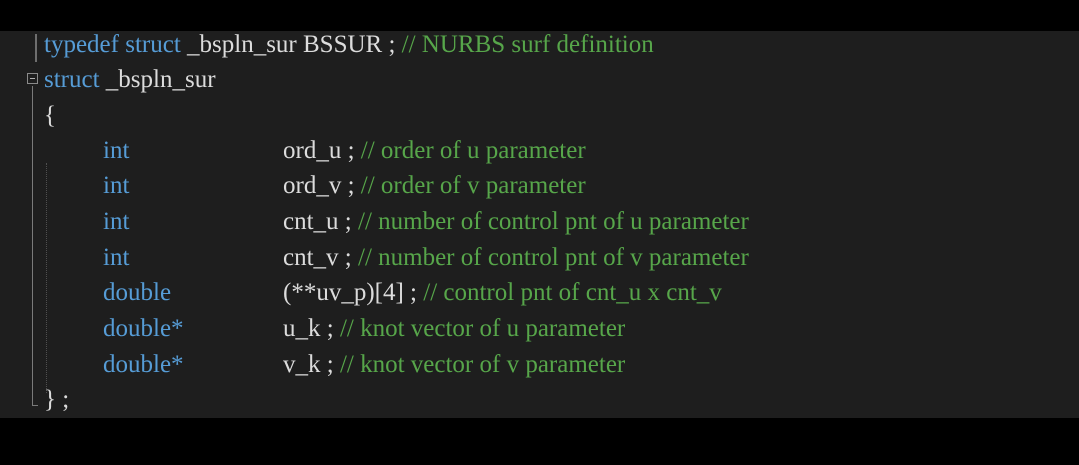 The image size is (1079, 465). I want to click on code-line-field-decl: u_k ; // knot vector of u parameter, so click(454, 329).